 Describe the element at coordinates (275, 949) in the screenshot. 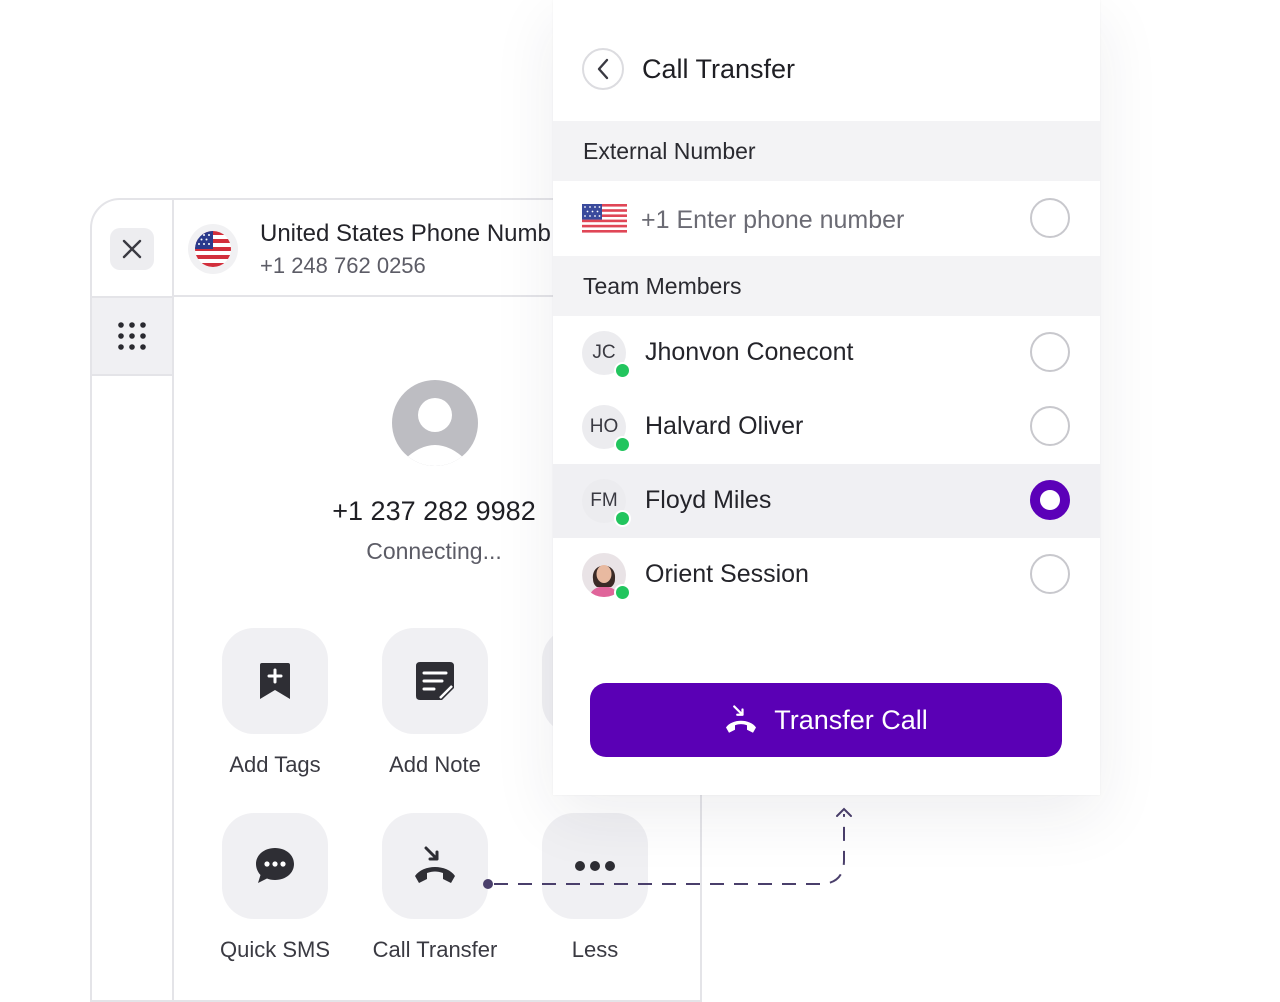

I see `quick-sms-label: Quick SMS` at that location.